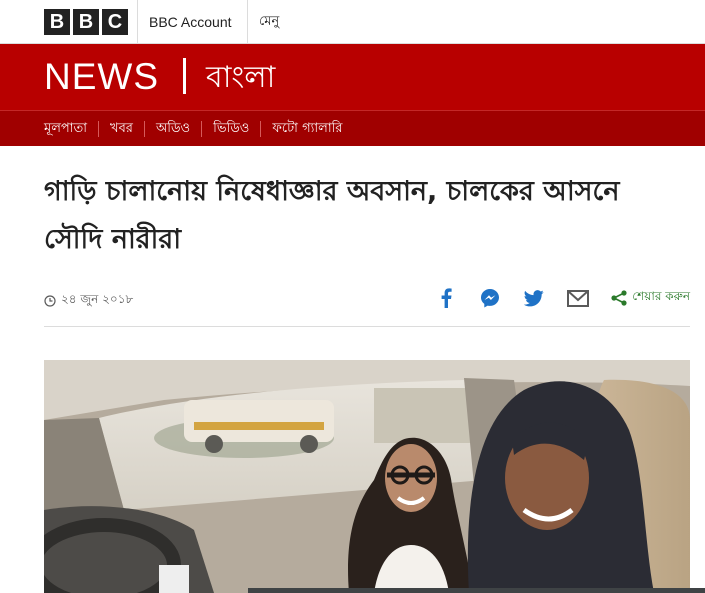  What do you see at coordinates (230, 129) in the screenshot?
I see `nav-item-video: ভিডিও` at bounding box center [230, 129].